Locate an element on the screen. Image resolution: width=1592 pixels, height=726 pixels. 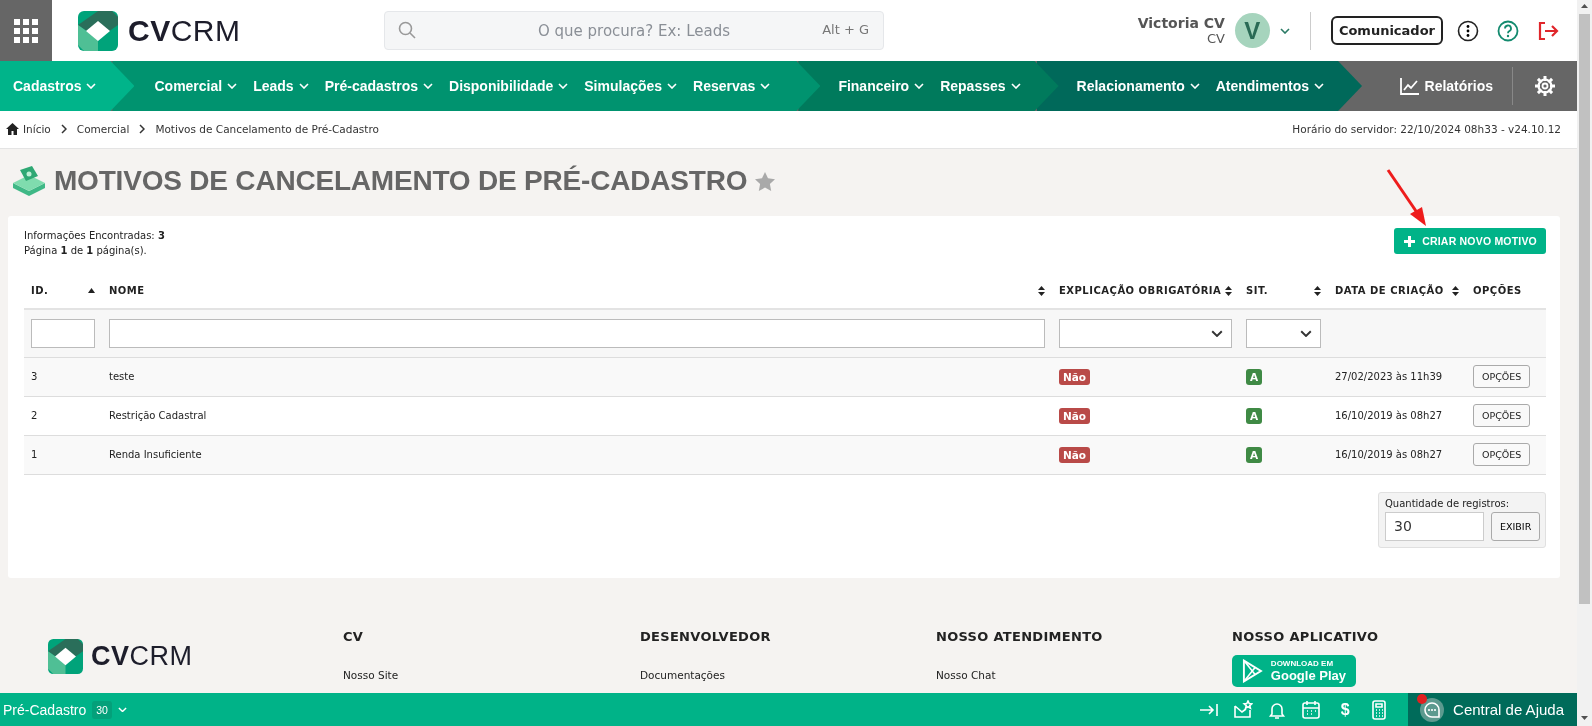
nav-menu-item: Financeiro is located at coordinates (881, 86).